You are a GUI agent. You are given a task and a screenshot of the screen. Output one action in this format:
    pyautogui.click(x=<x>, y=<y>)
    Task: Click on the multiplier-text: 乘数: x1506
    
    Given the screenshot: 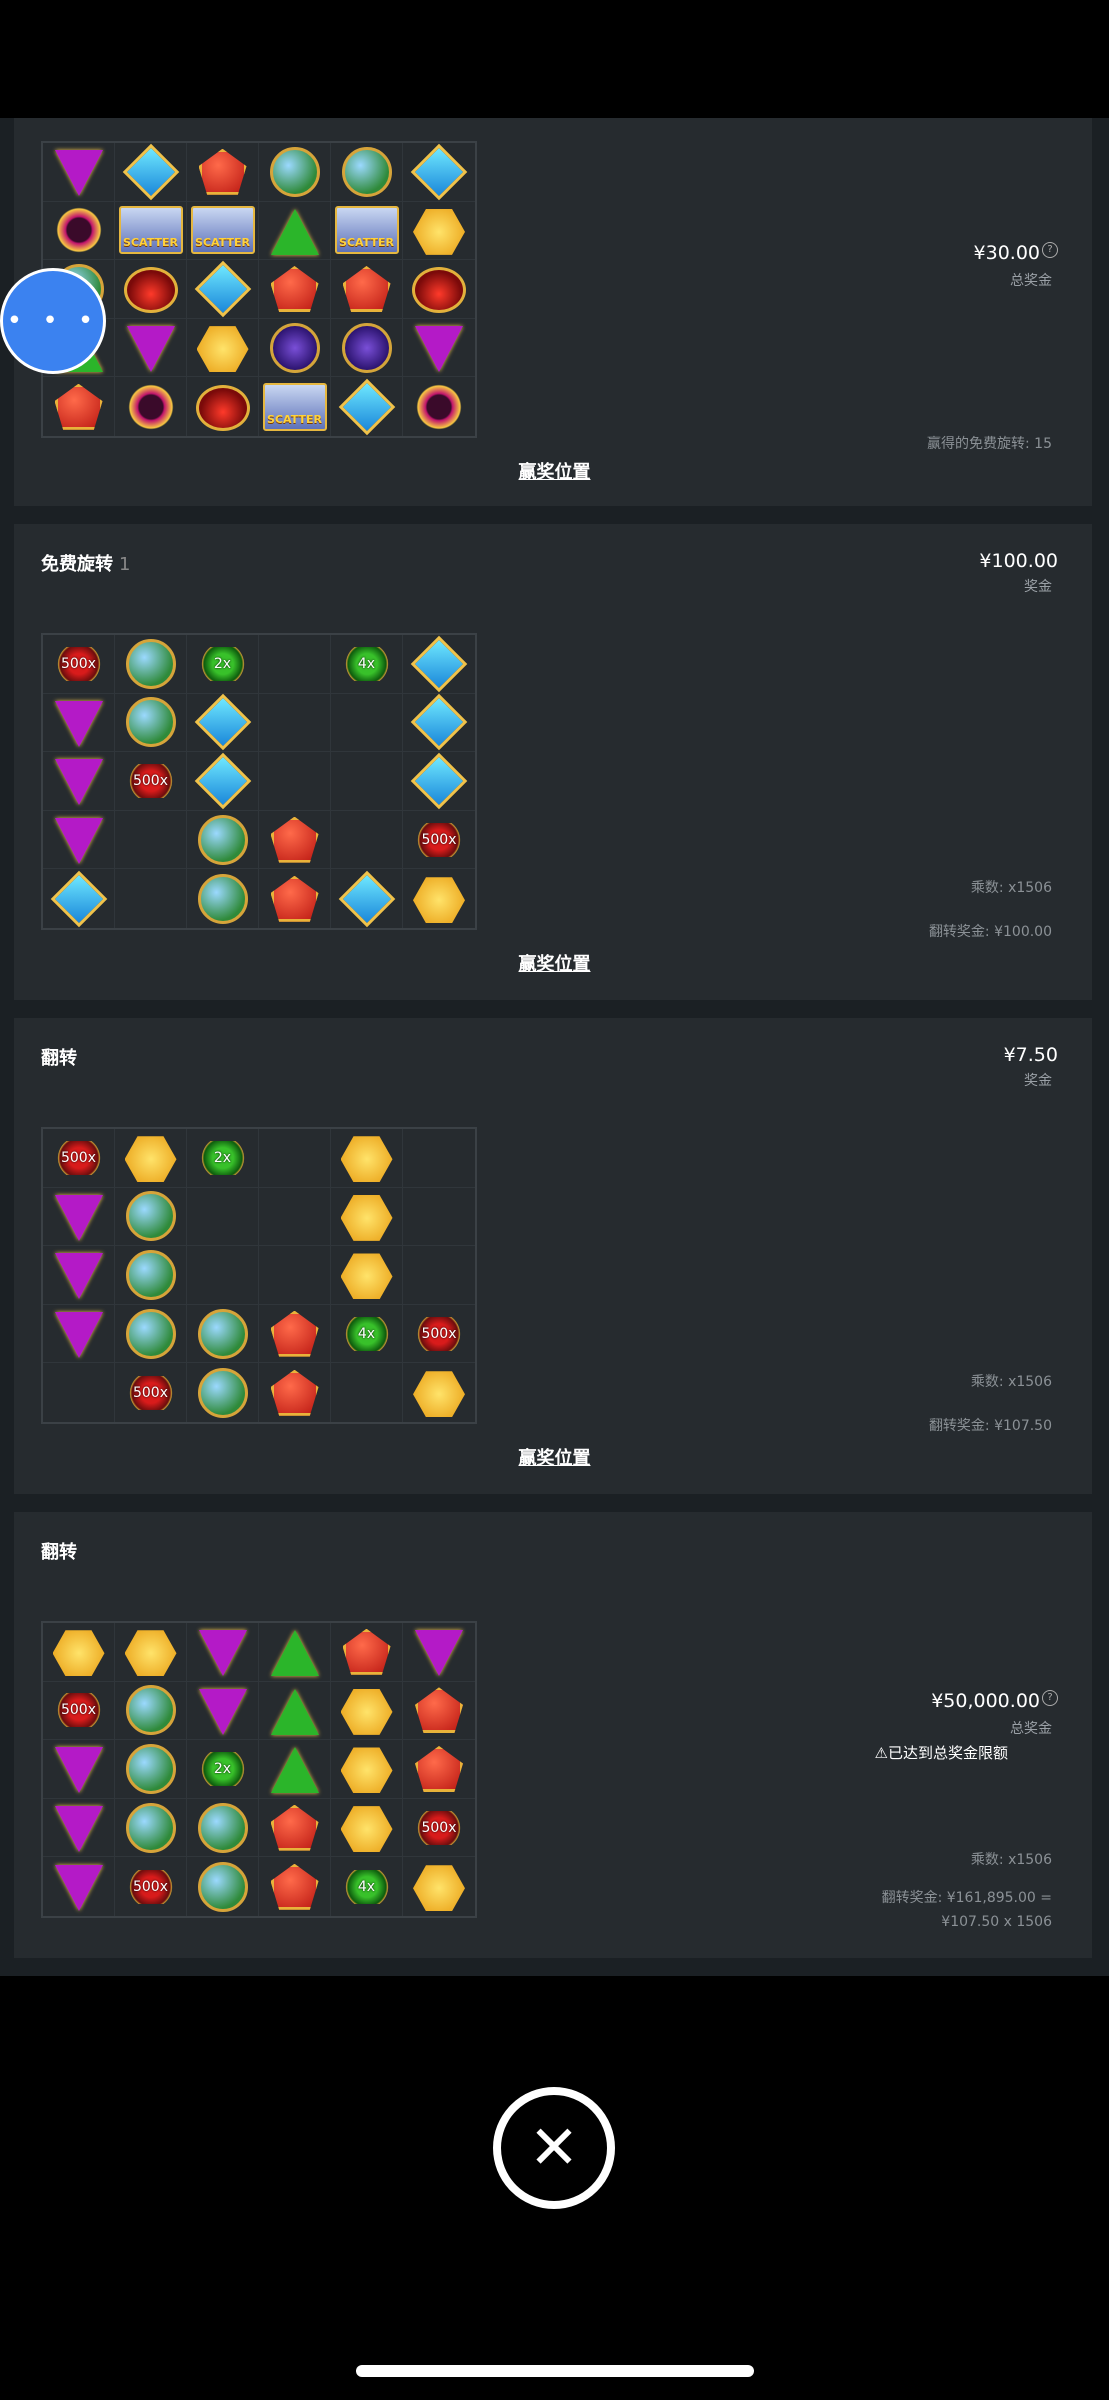 What is the action you would take?
    pyautogui.click(x=1011, y=1860)
    